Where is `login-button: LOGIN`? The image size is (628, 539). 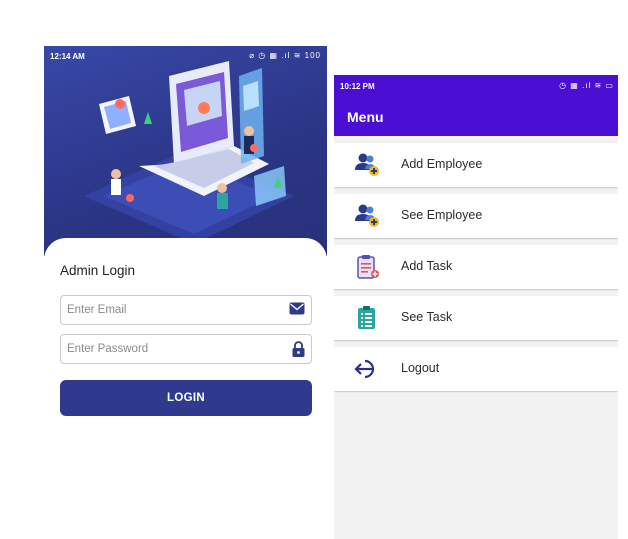 login-button: LOGIN is located at coordinates (186, 398).